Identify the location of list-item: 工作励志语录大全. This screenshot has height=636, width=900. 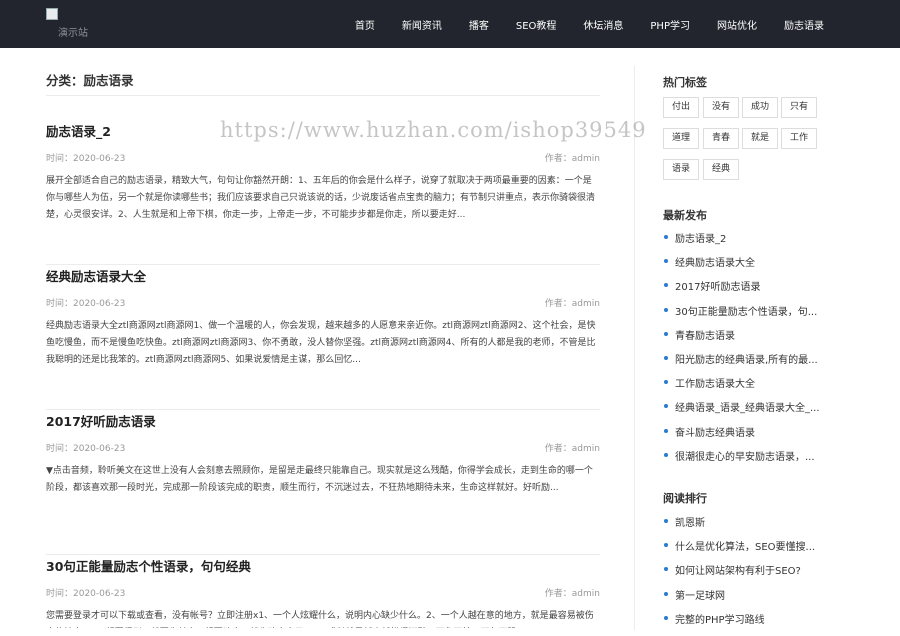
(763, 387).